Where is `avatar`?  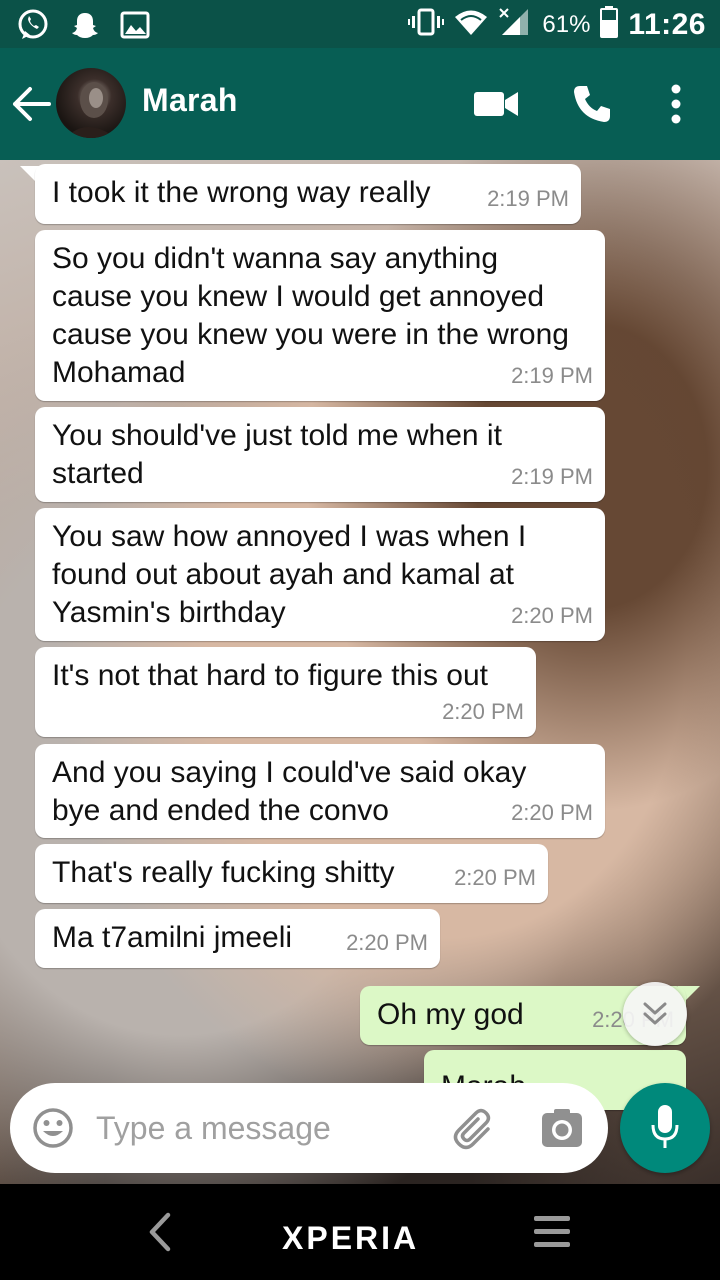
avatar is located at coordinates (91, 103).